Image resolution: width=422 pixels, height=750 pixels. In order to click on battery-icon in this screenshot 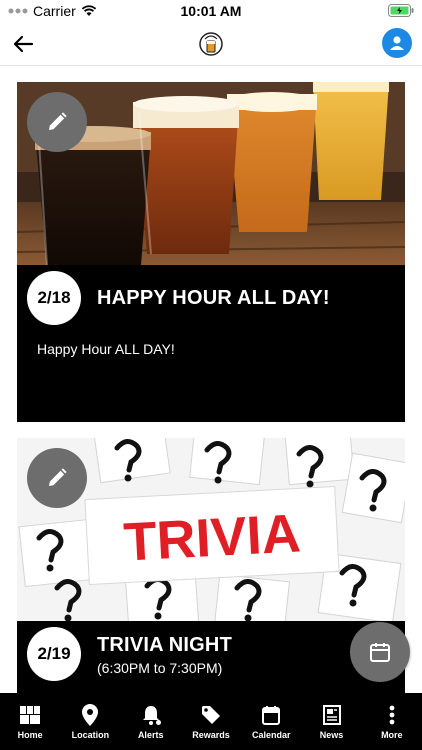, I will do `click(401, 10)`.